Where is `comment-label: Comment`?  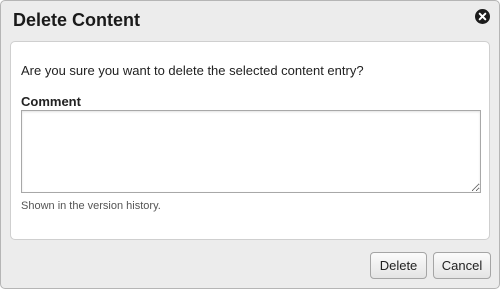 comment-label: Comment is located at coordinates (51, 101).